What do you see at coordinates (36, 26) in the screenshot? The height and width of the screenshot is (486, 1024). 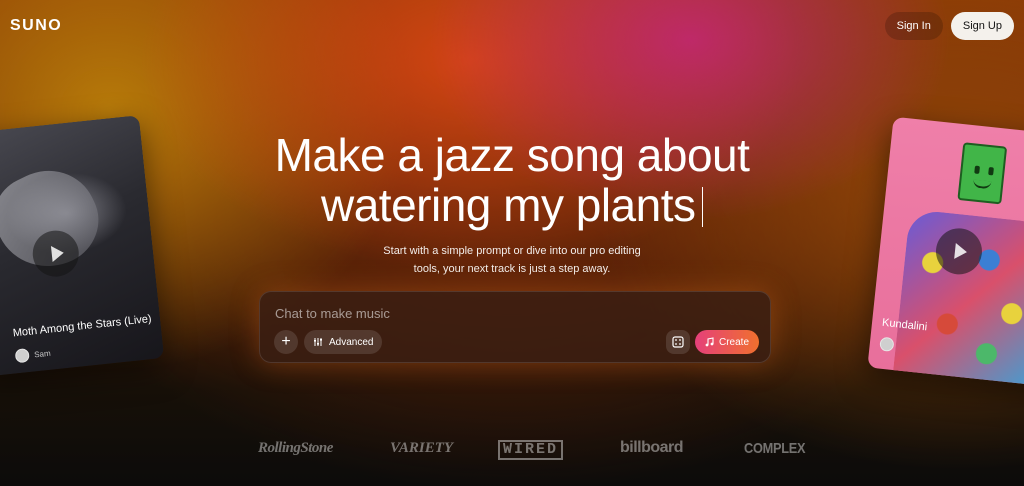 I see `suno-logo: SUNO` at bounding box center [36, 26].